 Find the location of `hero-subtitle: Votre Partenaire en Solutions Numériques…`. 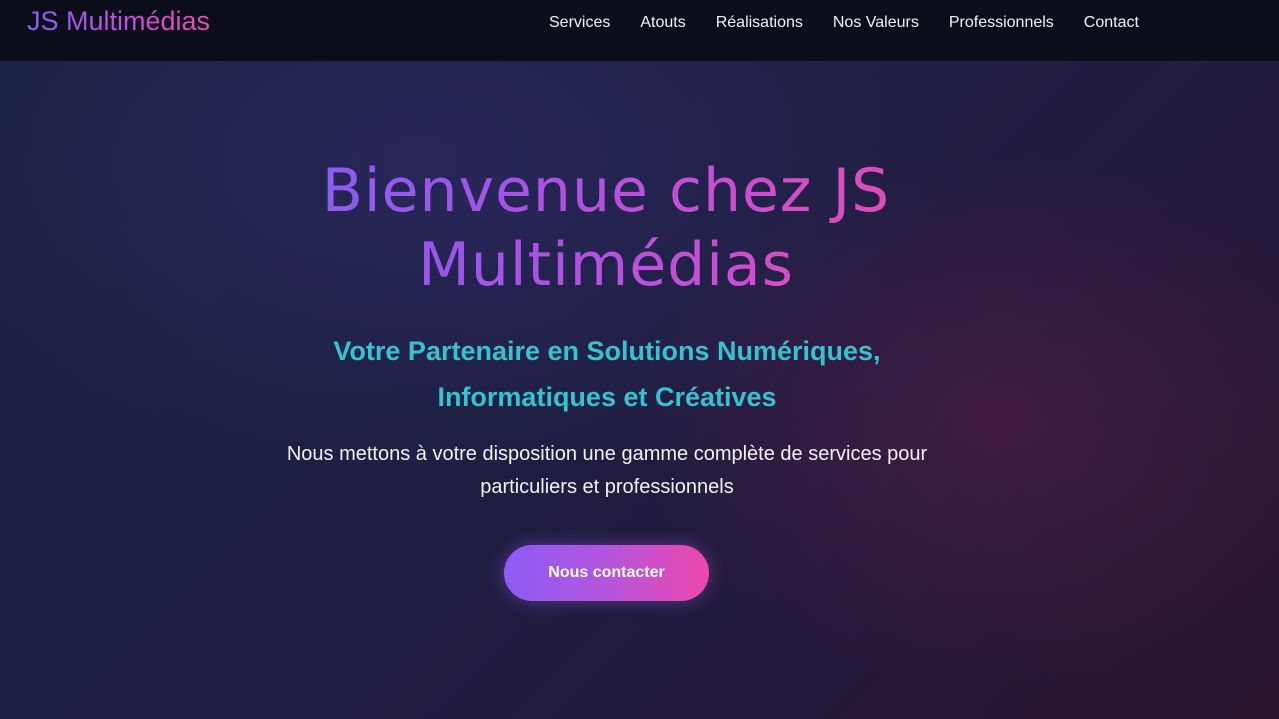

hero-subtitle: Votre Partenaire en Solutions Numériques… is located at coordinates (607, 374).